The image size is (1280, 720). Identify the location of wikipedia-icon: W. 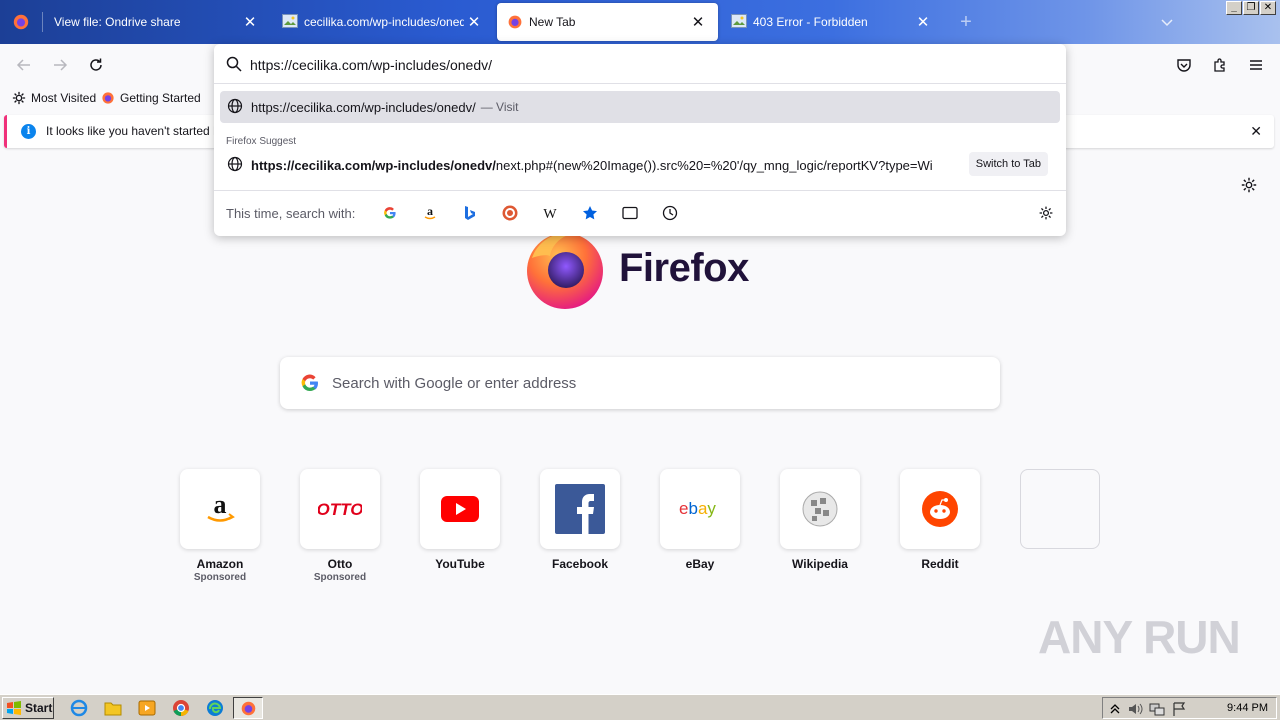
(550, 213).